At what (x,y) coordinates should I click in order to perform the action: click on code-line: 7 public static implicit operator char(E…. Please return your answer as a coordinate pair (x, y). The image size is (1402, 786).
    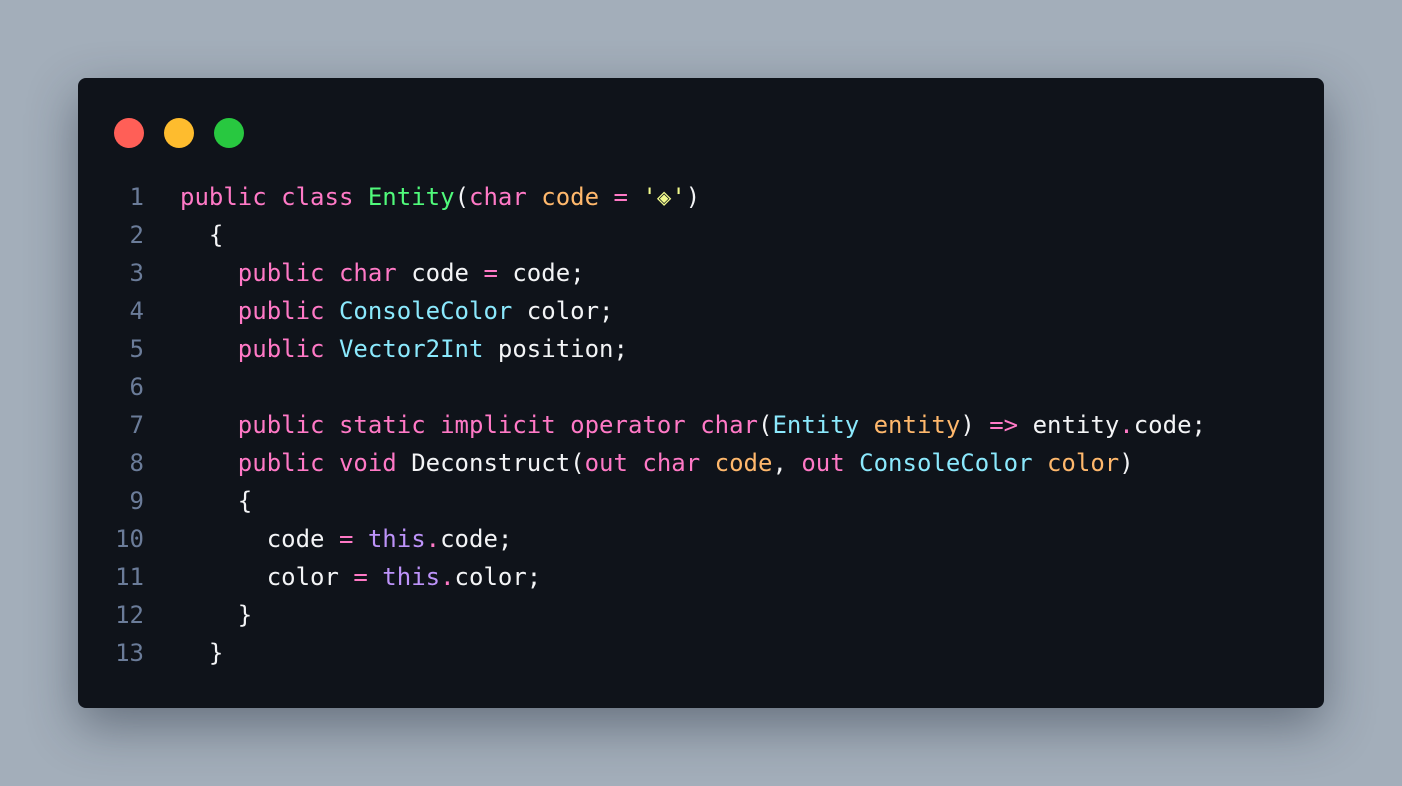
    Looking at the image, I should click on (701, 425).